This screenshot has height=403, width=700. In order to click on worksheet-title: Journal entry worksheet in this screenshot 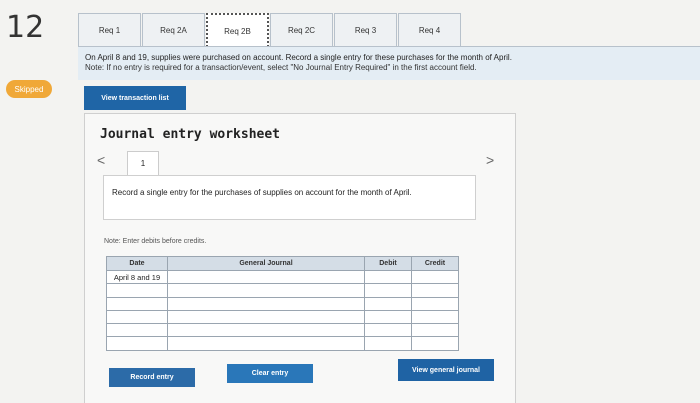, I will do `click(190, 134)`.